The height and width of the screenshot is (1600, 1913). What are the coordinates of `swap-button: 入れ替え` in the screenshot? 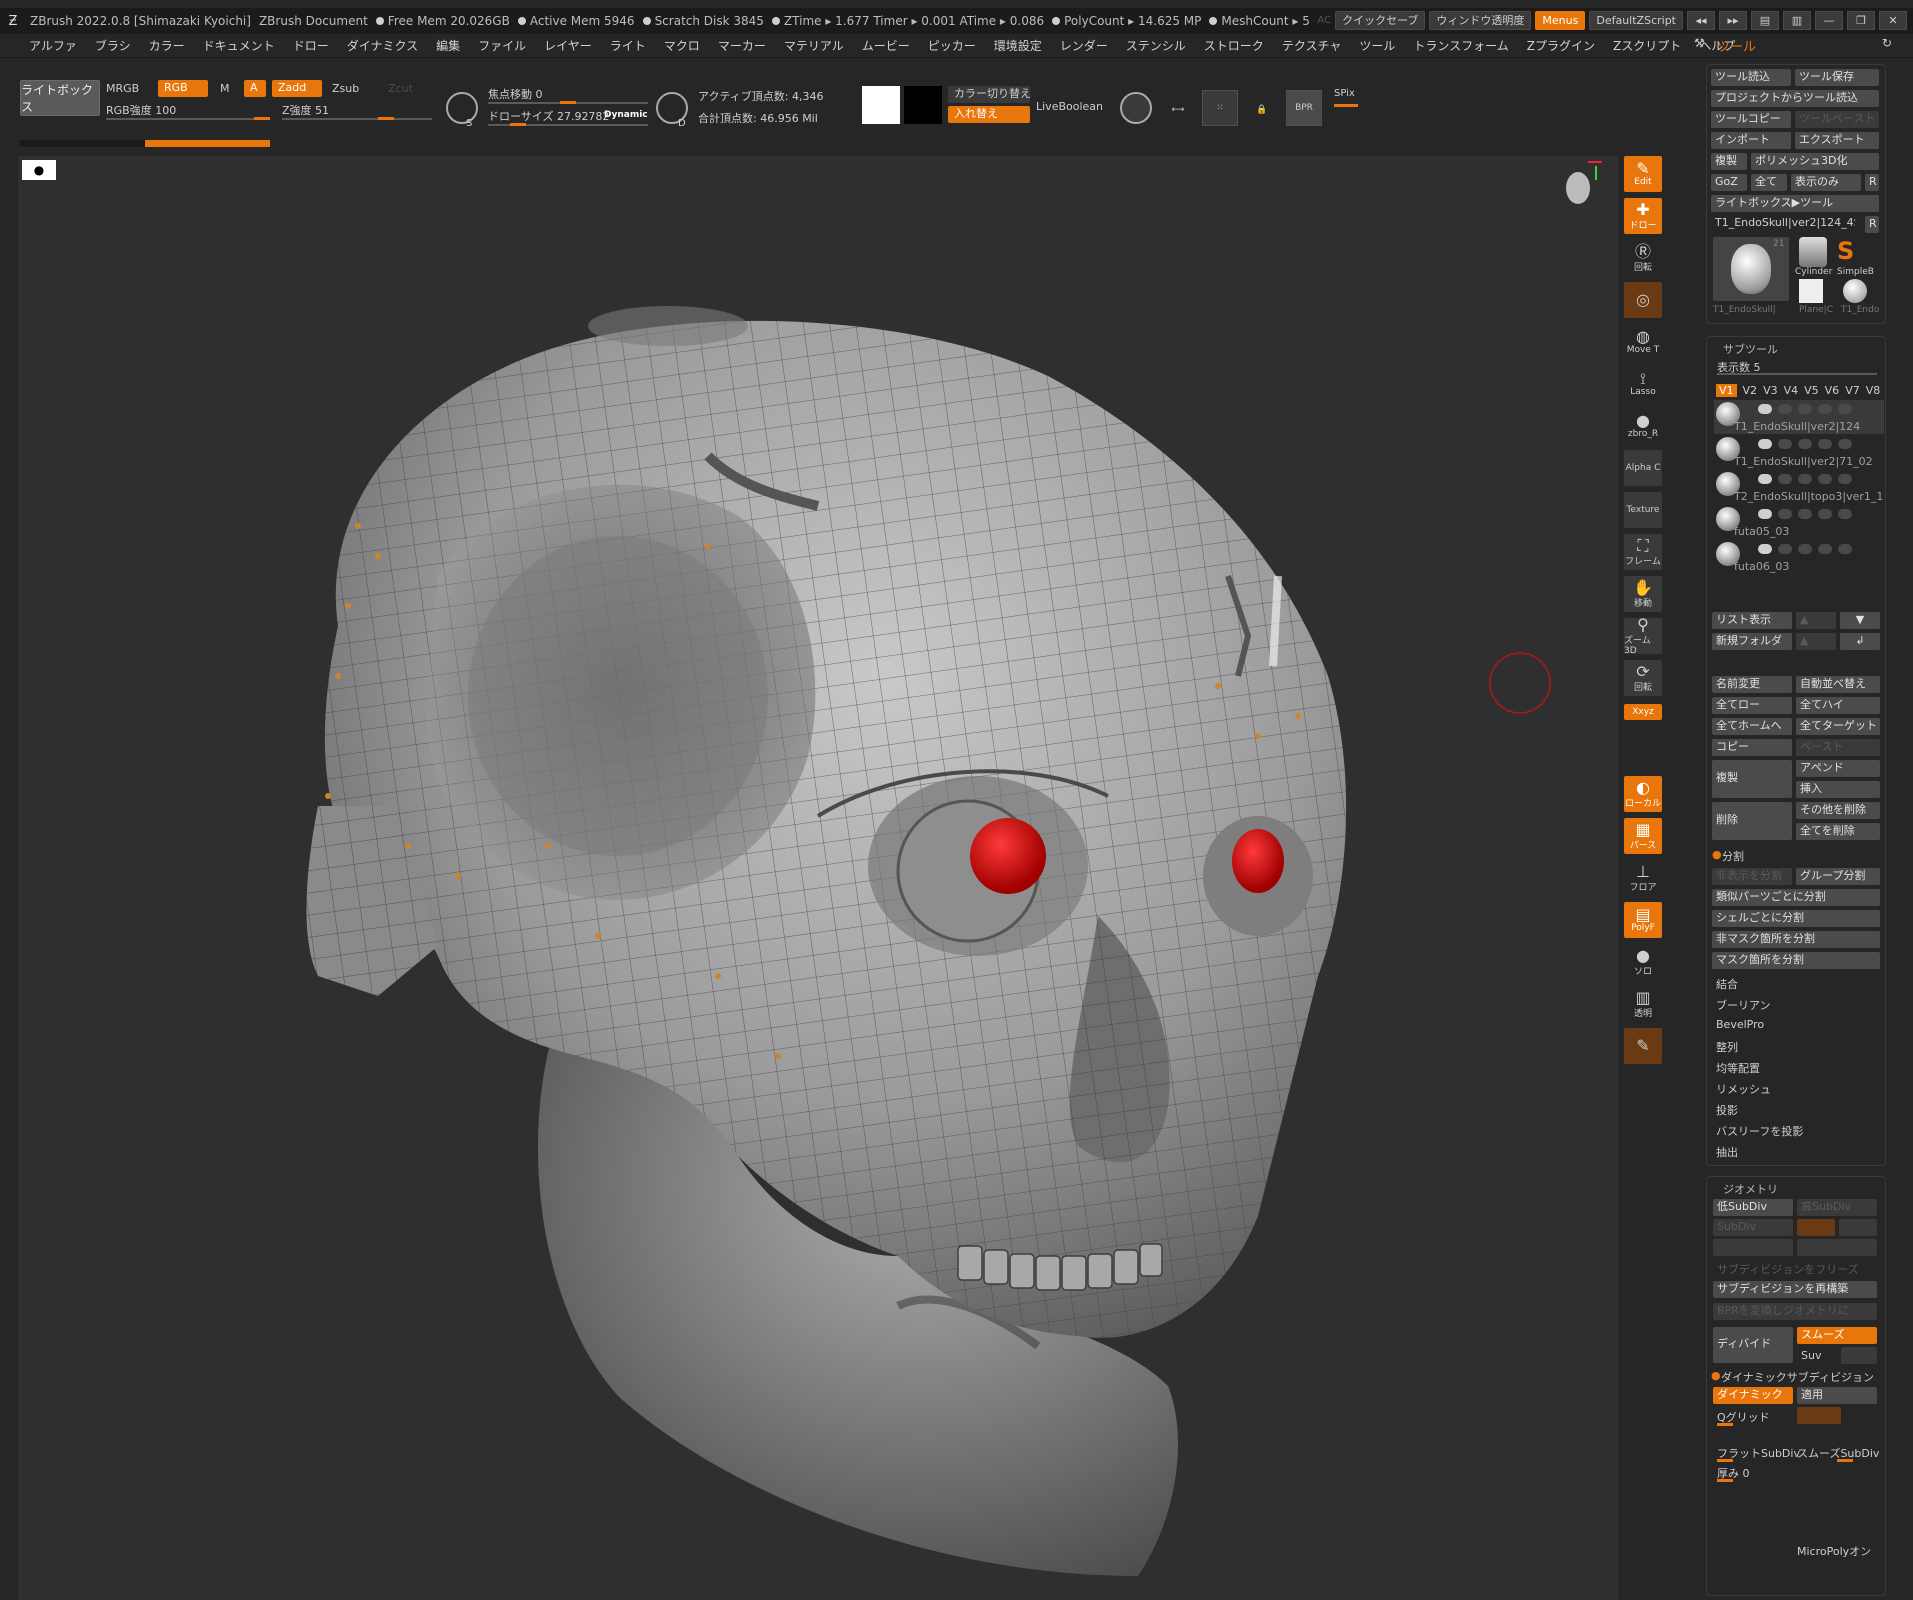 It's located at (989, 114).